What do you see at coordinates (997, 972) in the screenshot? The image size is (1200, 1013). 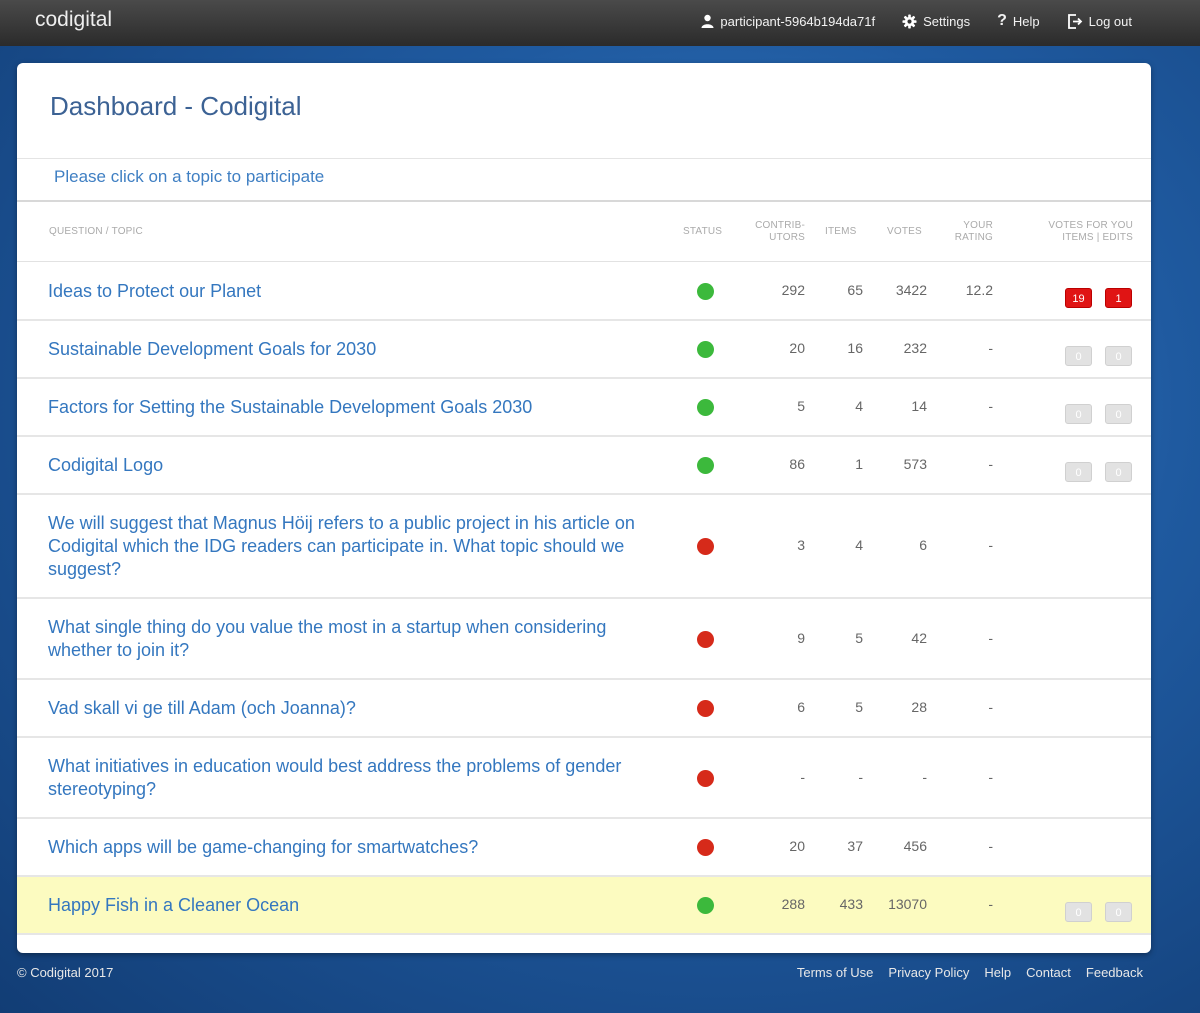 I see `footer-link: Help` at bounding box center [997, 972].